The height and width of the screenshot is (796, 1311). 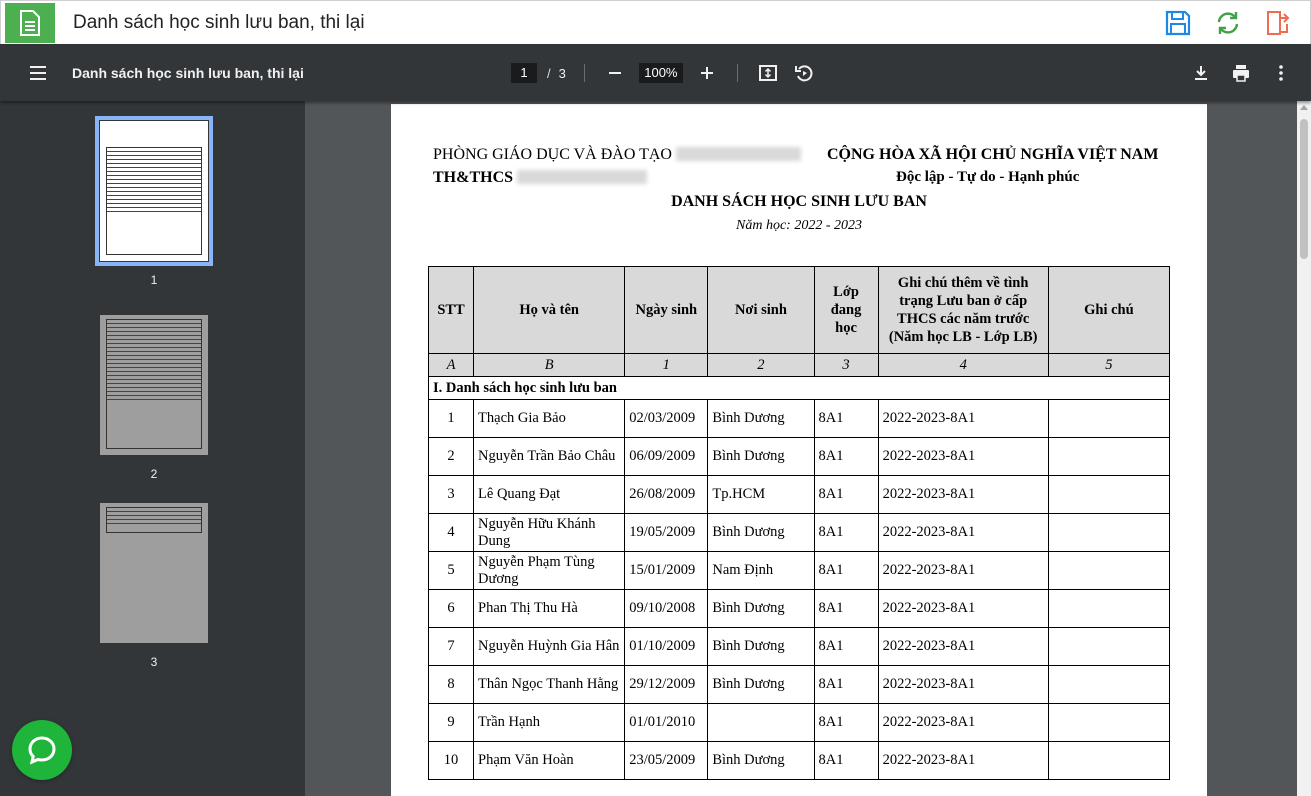 I want to click on table-row: 9 Trần Hạnh 01/01/2010 8A1 2022-2023-8A1, so click(x=799, y=722).